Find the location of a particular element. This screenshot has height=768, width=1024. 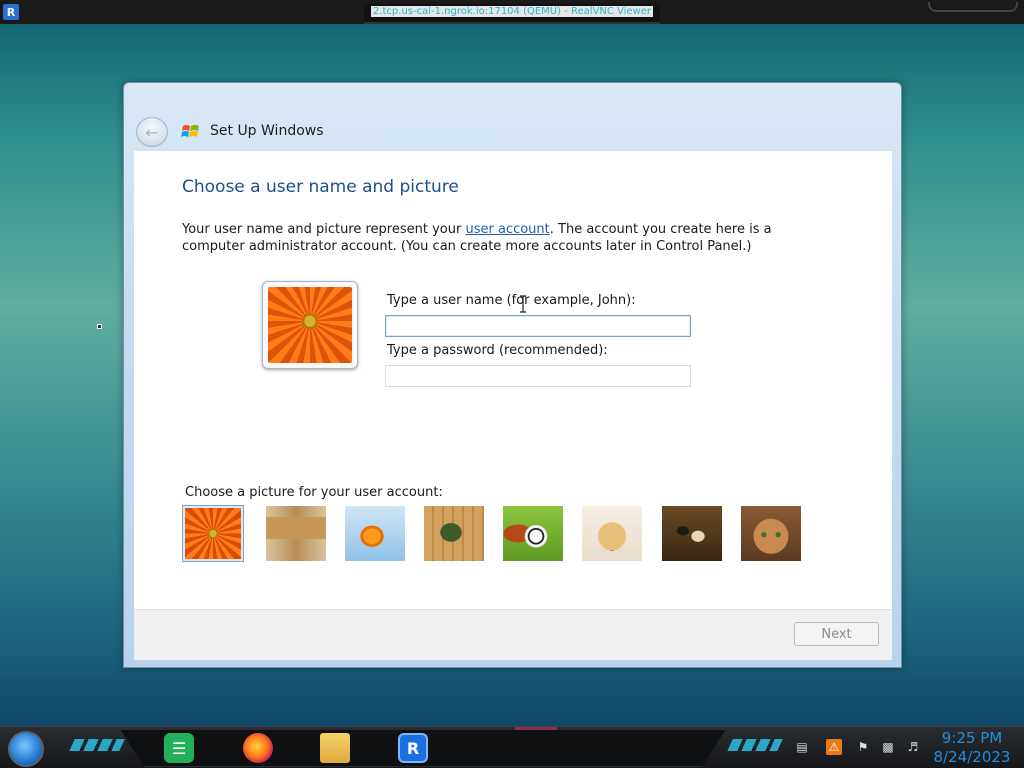

chevron-decoration-right is located at coordinates (755, 745).